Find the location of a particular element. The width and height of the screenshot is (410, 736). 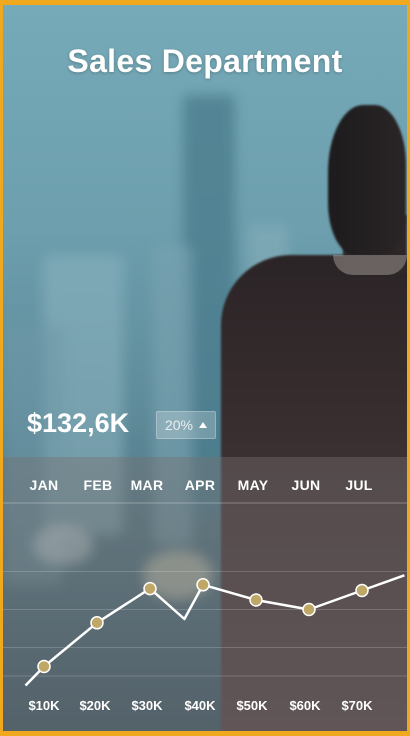

value-label: $50K is located at coordinates (252, 705).